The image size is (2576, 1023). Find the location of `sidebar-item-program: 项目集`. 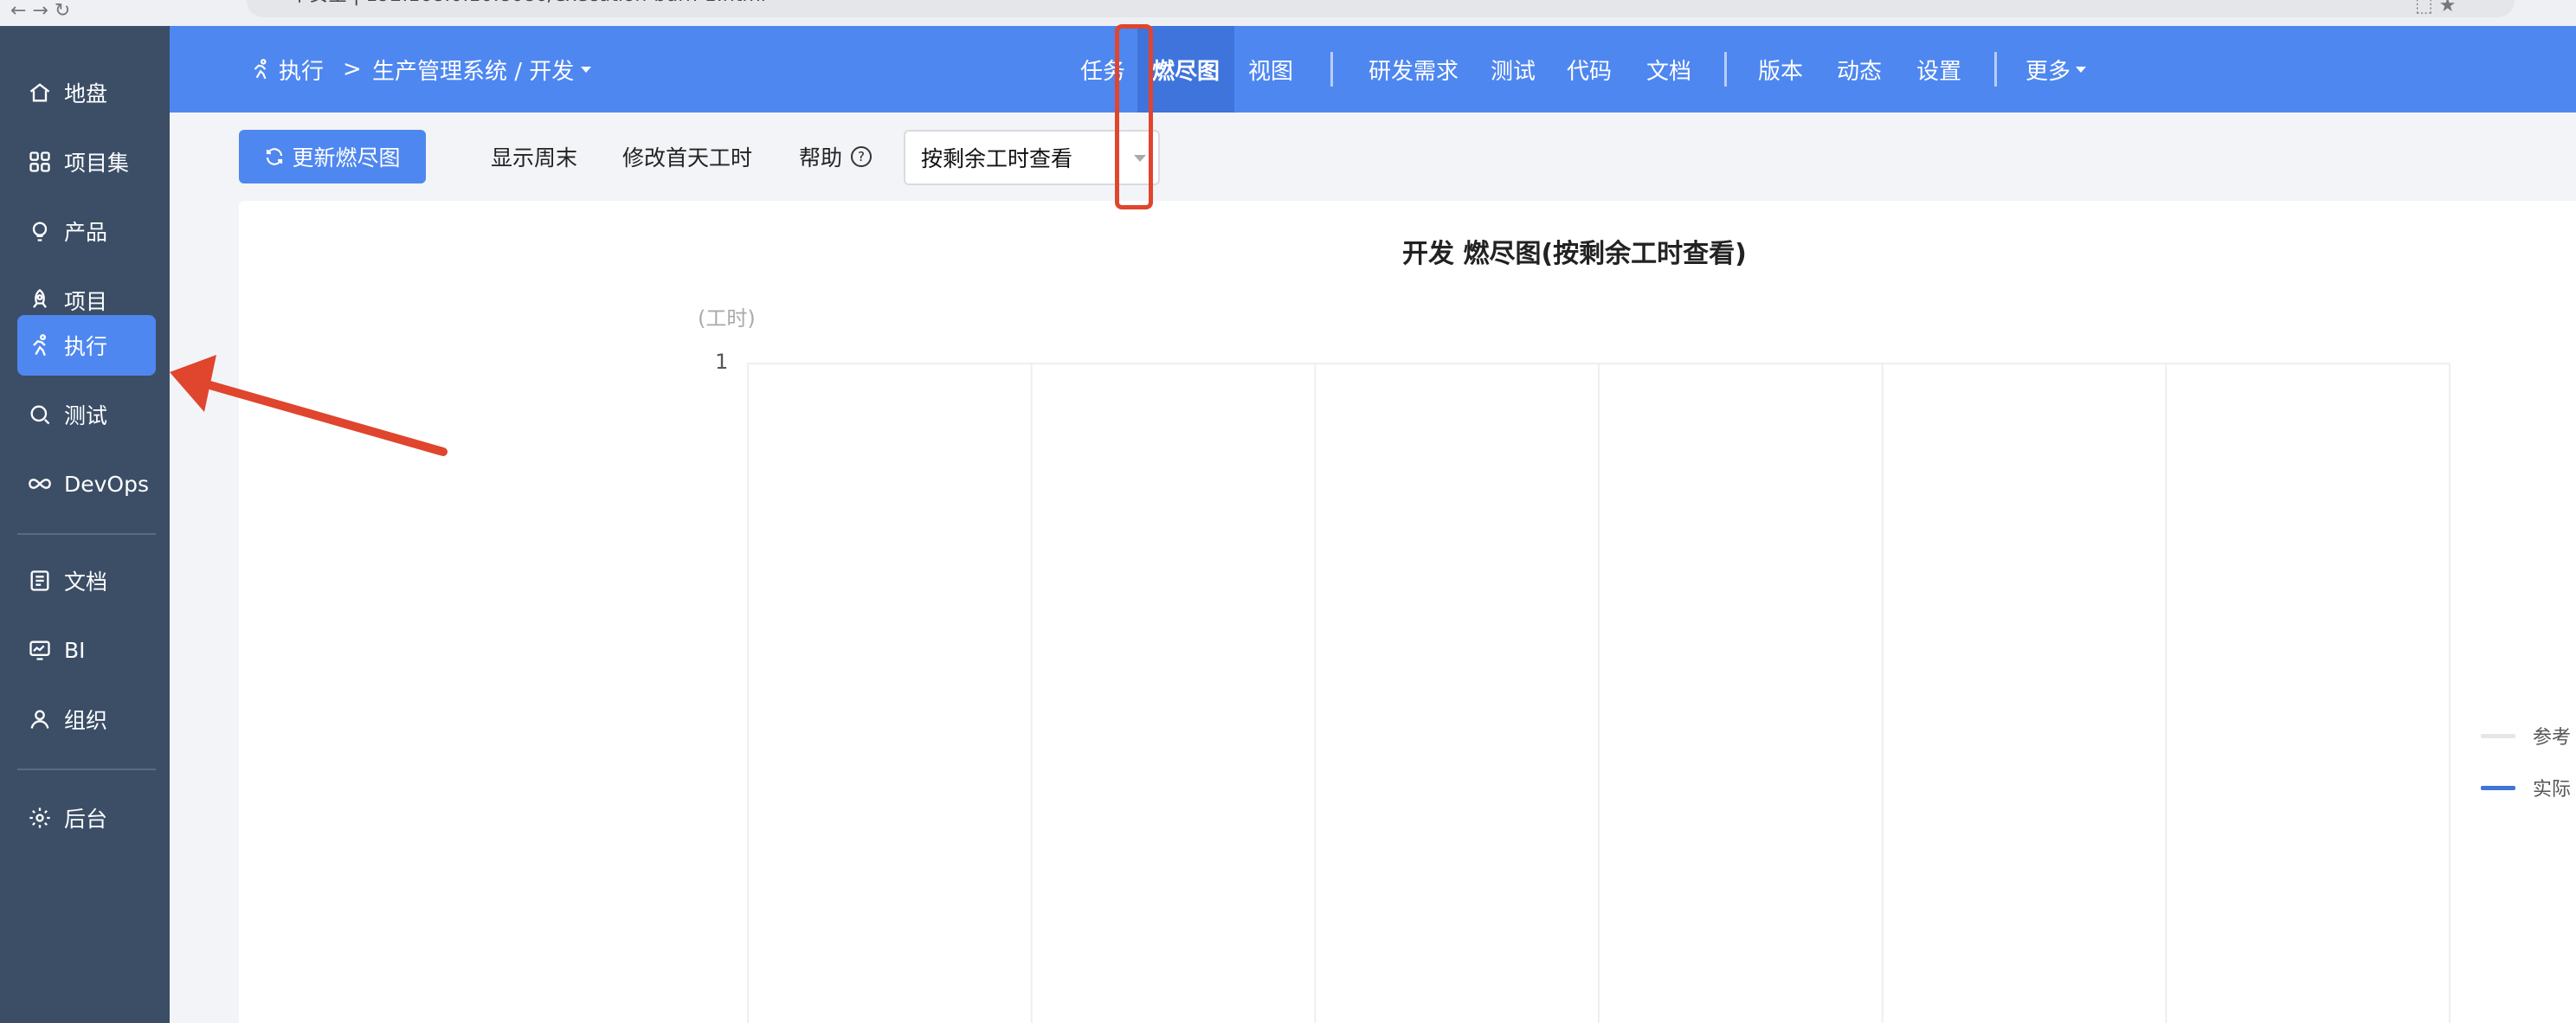

sidebar-item-program: 项目集 is located at coordinates (86, 162).